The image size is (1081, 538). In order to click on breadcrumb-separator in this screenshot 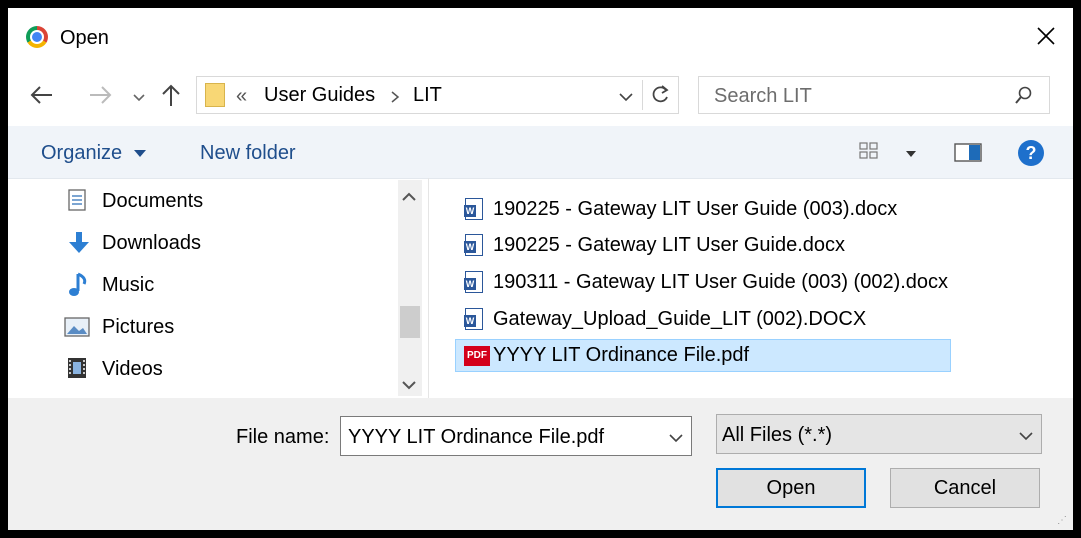, I will do `click(395, 99)`.